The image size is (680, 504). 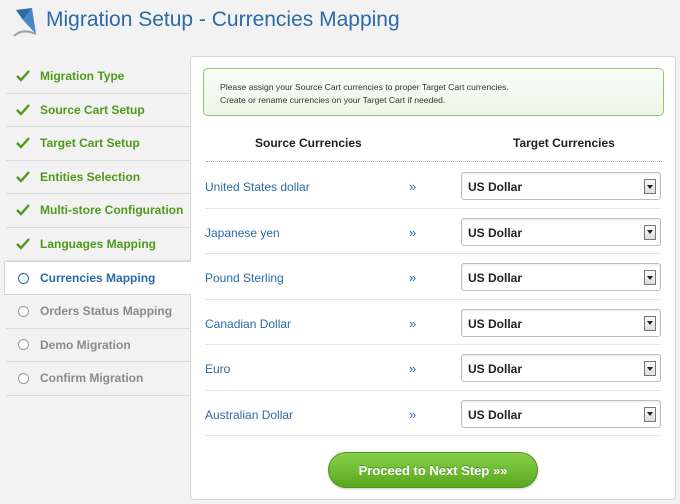 I want to click on currency-row: Japanese yen » US Dollar, so click(x=433, y=231).